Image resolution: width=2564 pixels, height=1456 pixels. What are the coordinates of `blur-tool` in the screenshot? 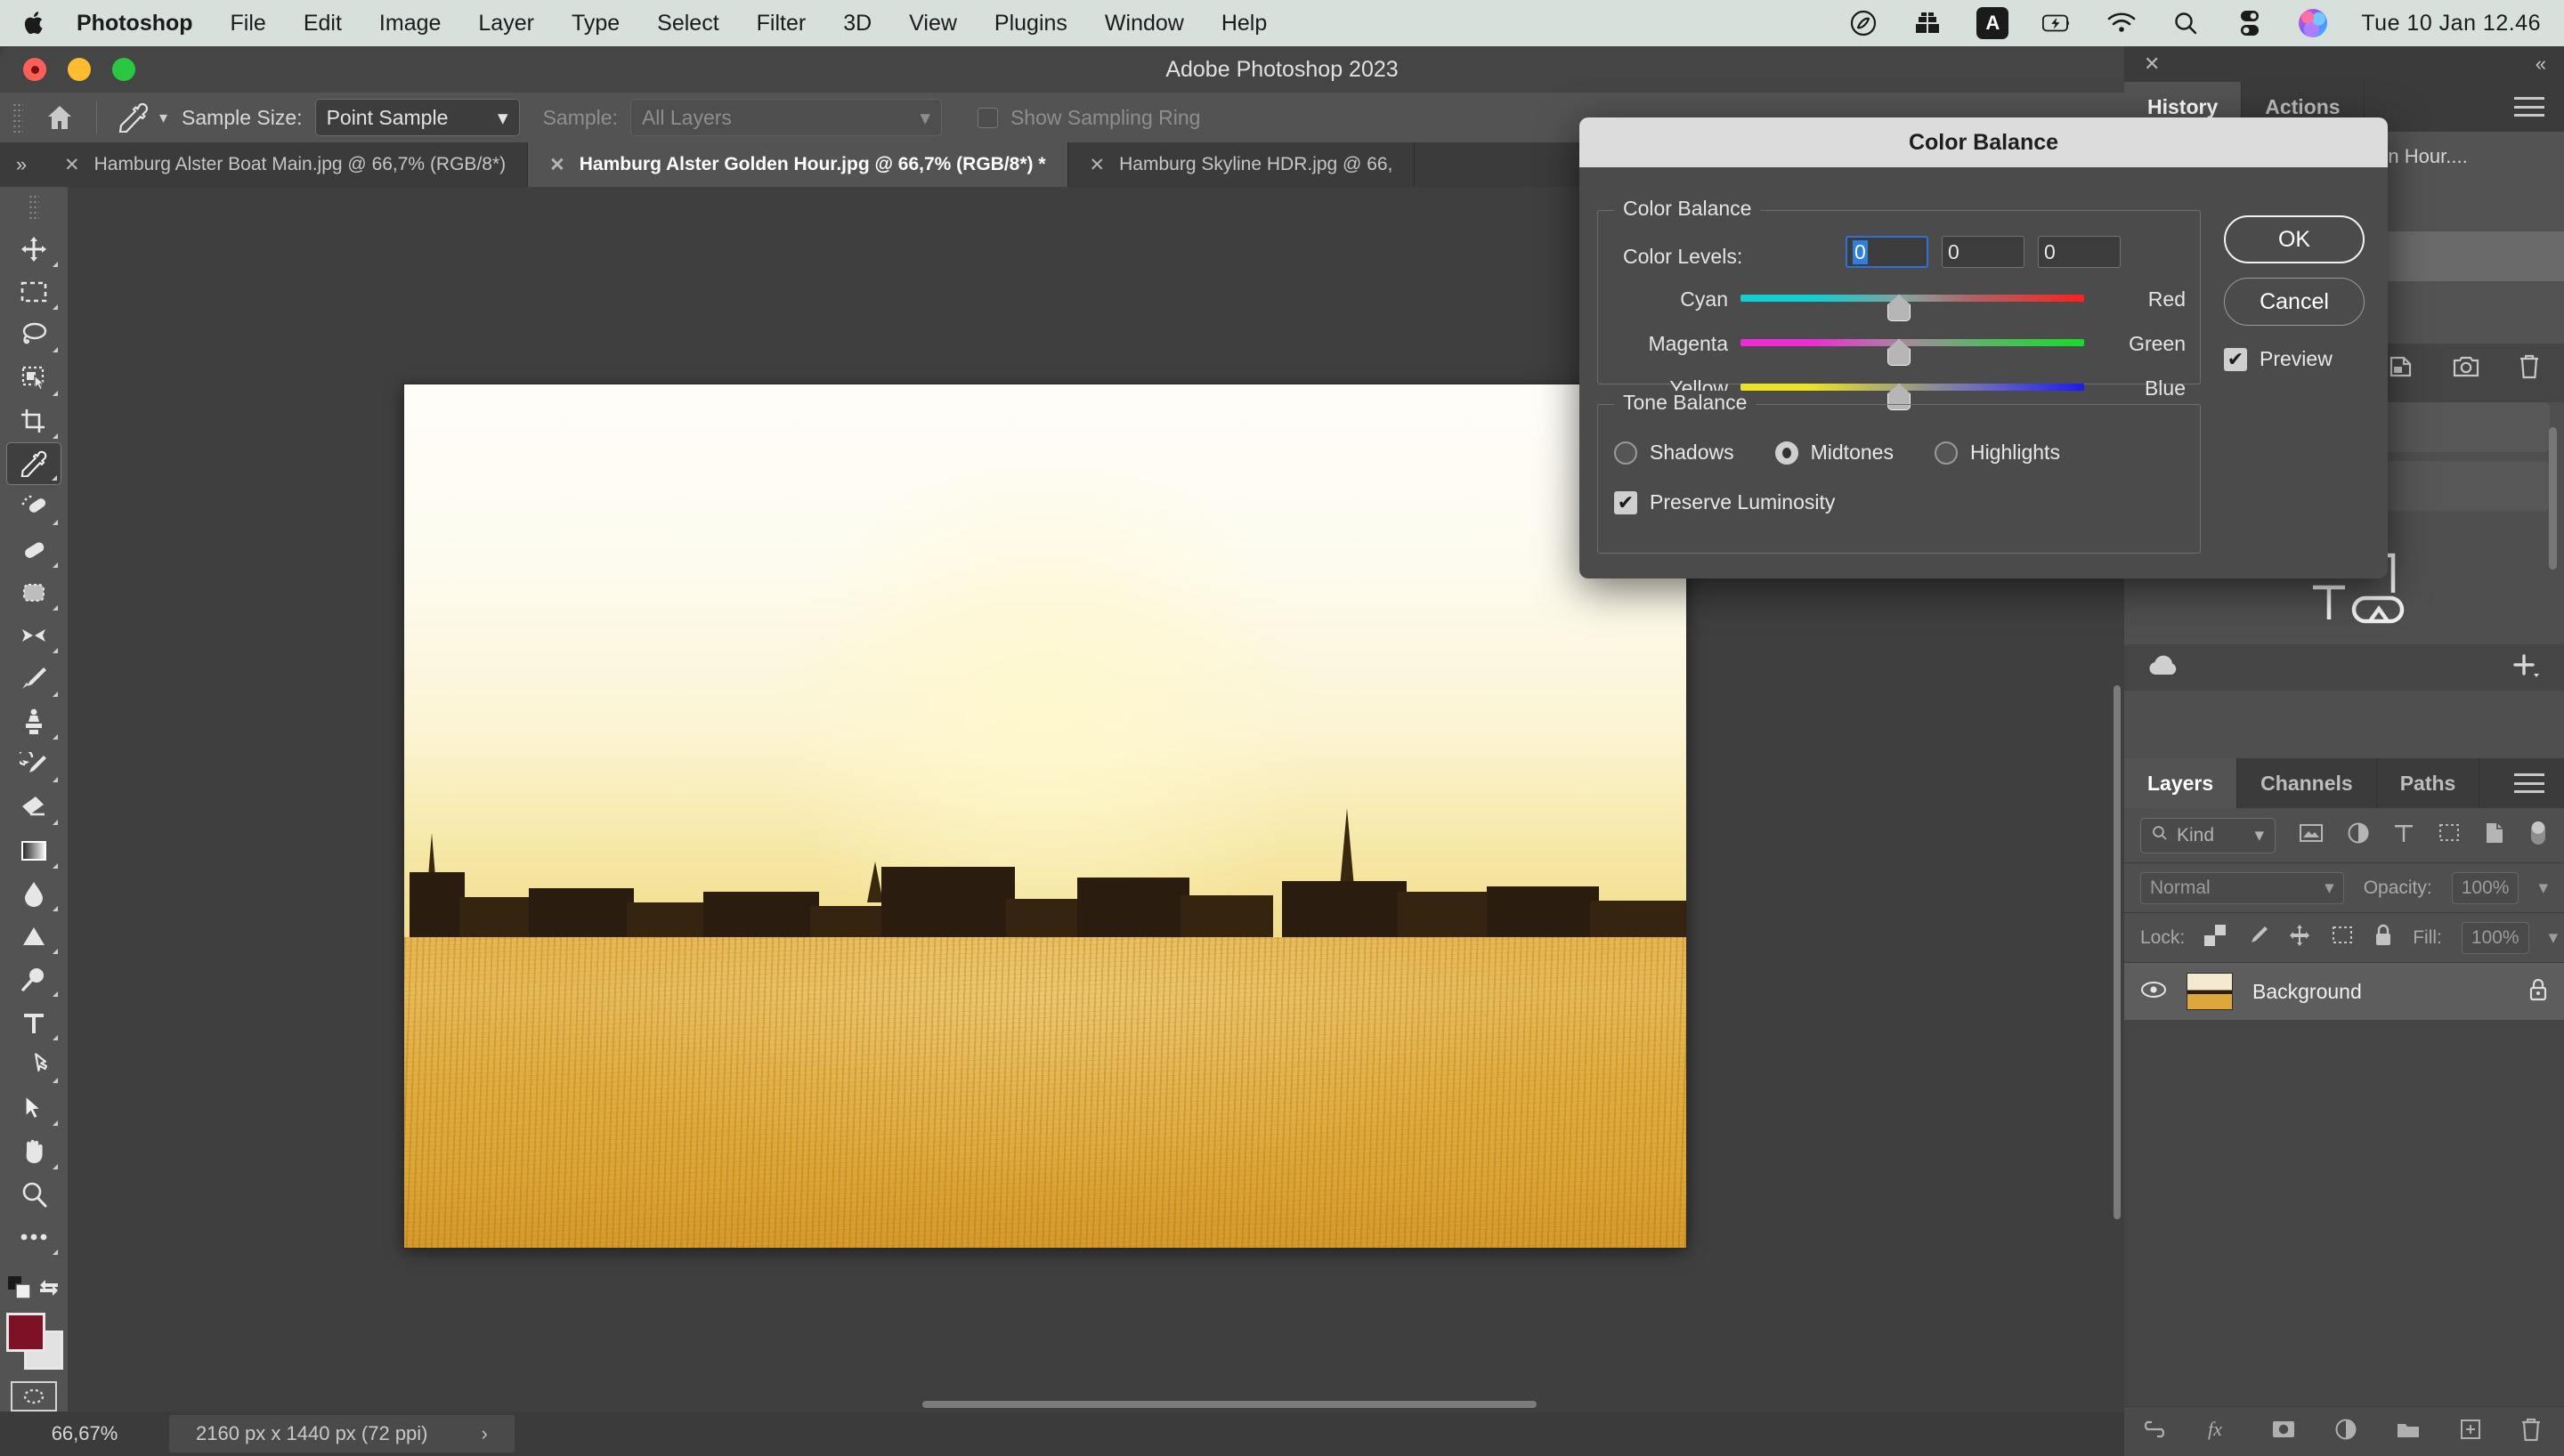 It's located at (33, 893).